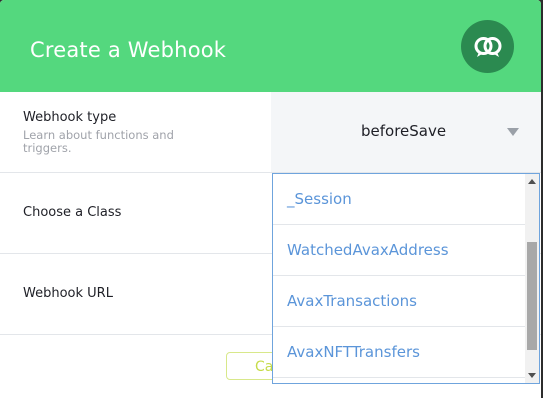 The image size is (543, 398). I want to click on scrollbar-thumb, so click(532, 296).